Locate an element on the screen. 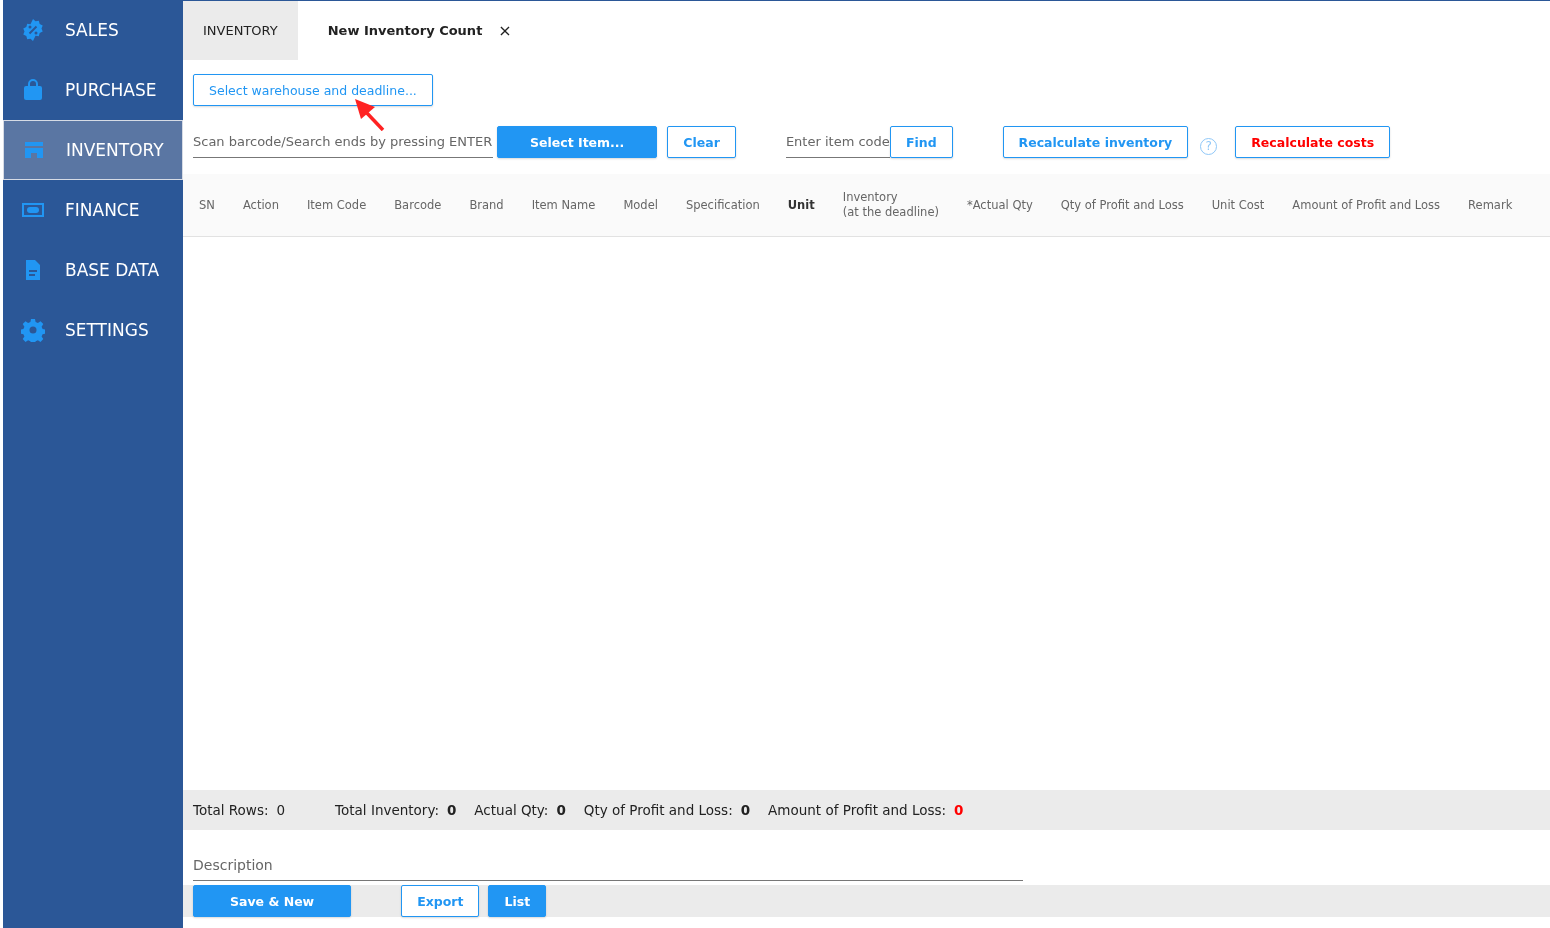 The width and height of the screenshot is (1550, 928). toolbar-button: Recalculate inventory is located at coordinates (1095, 142).